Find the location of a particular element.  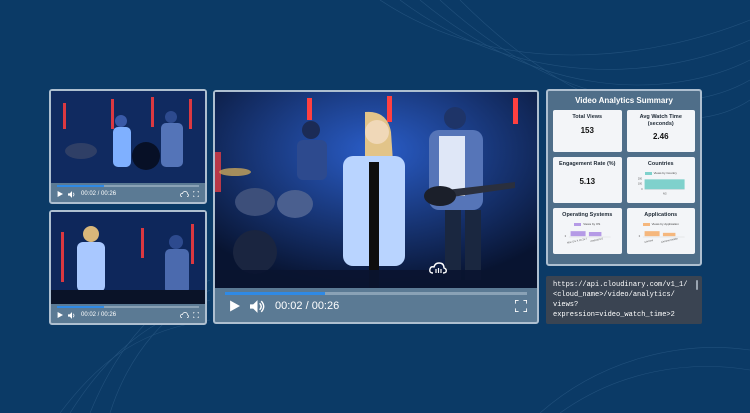

panel-title: Video Analytics Summary is located at coordinates (624, 100).